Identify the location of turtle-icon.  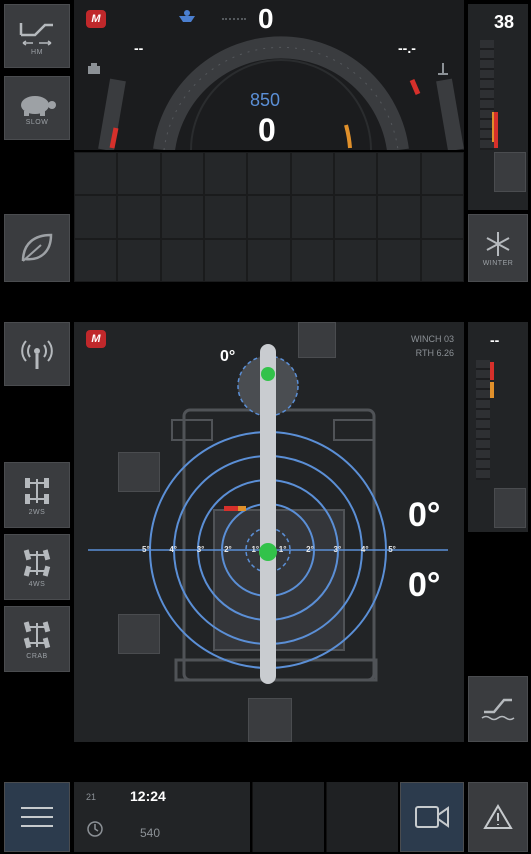
(38, 105).